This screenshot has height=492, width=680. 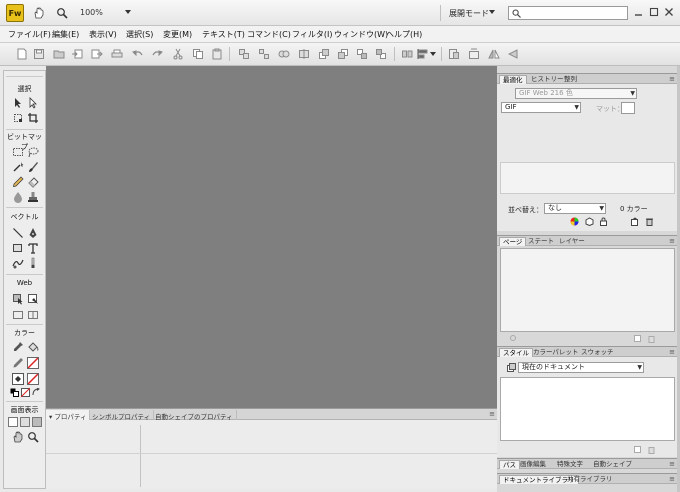 I want to click on undo-icon, so click(x=138, y=54).